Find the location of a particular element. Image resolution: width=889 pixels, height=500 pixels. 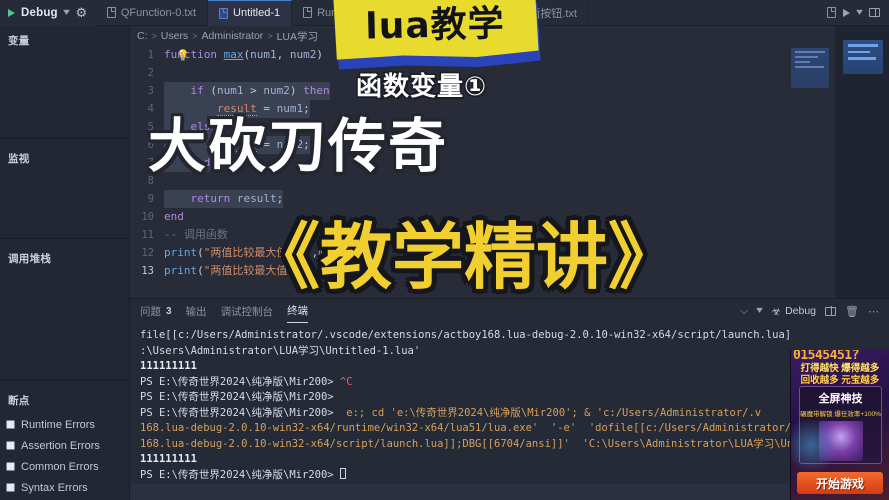

breakpoint-label: Assertion Errors is located at coordinates (60, 445).